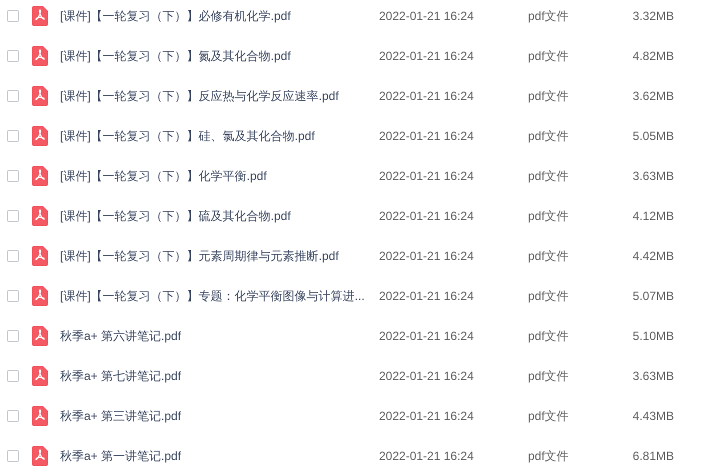 This screenshot has height=473, width=714. I want to click on file-name: [课件]【一轮复习（下）】硫及其化合物.pdf, so click(219, 216).